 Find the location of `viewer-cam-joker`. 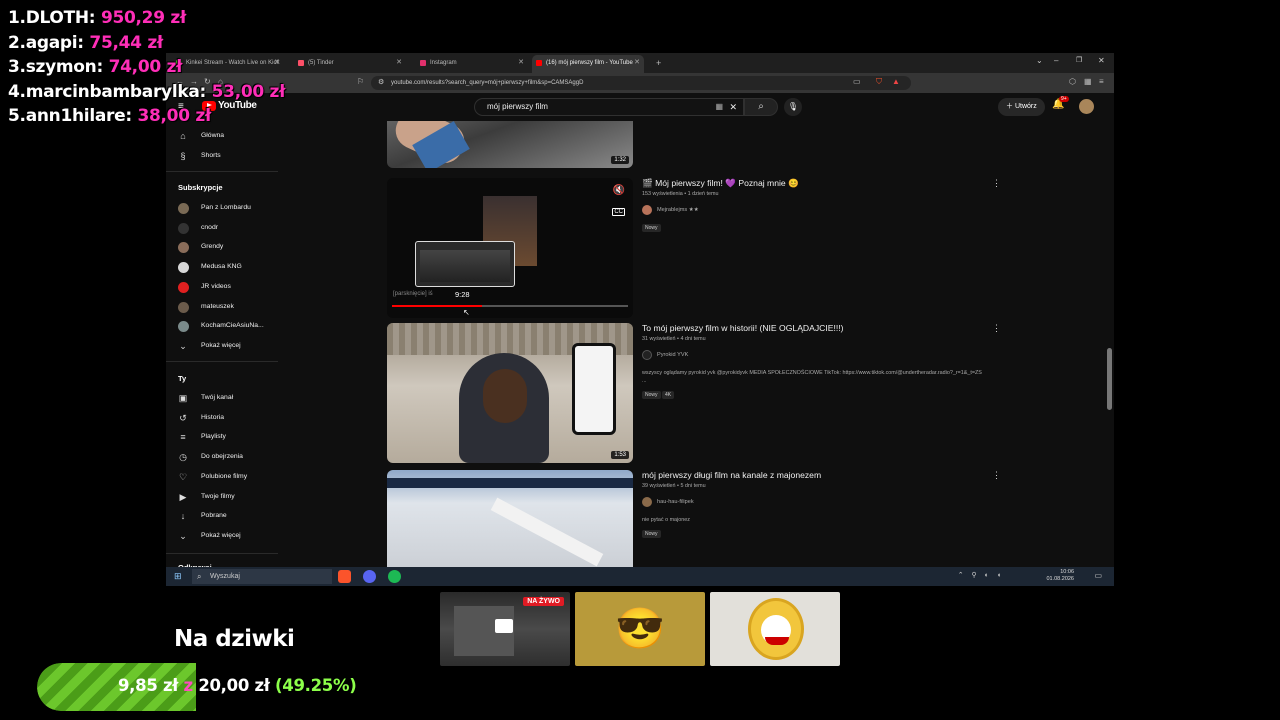

viewer-cam-joker is located at coordinates (775, 629).